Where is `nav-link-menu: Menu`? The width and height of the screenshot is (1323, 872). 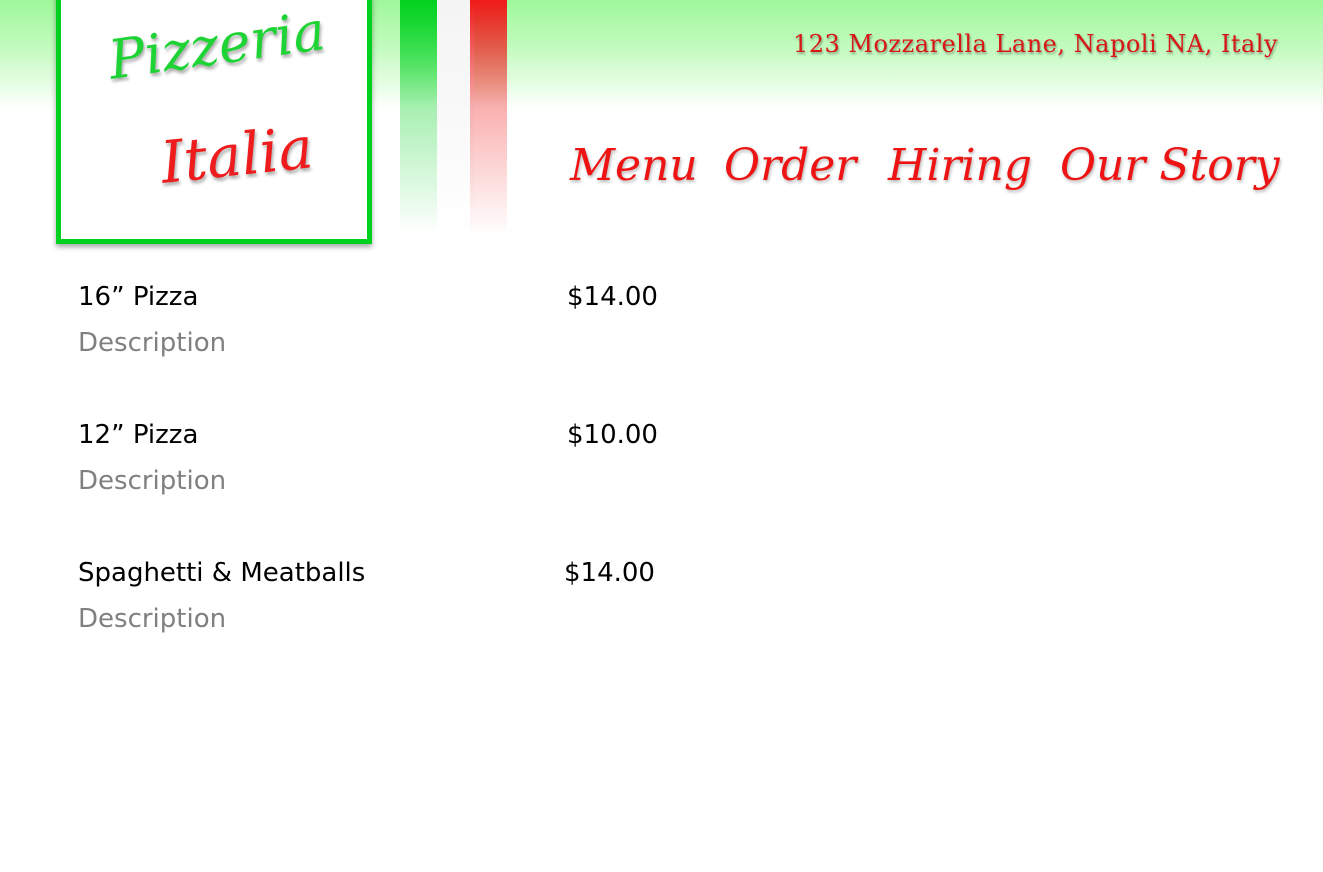 nav-link-menu: Menu is located at coordinates (634, 165).